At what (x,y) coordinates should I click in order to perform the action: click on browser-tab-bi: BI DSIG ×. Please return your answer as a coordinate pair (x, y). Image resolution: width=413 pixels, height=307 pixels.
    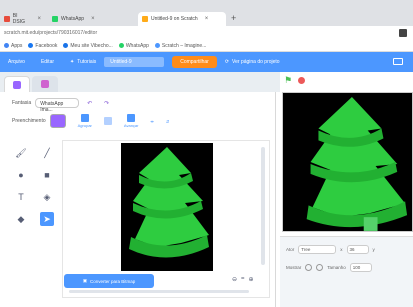
    Looking at the image, I should click on (22, 19).